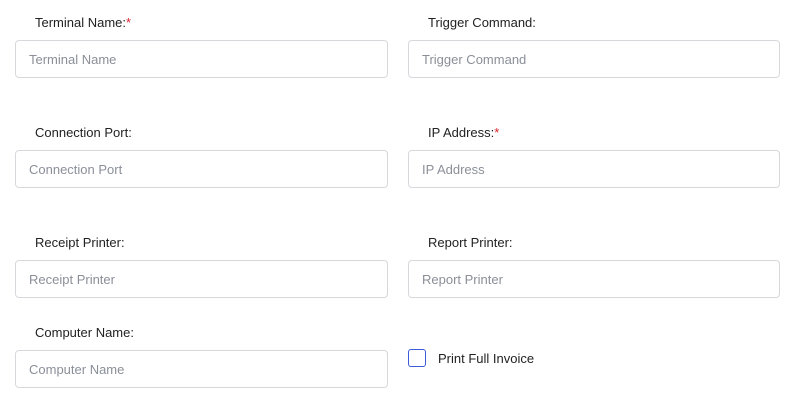 The height and width of the screenshot is (400, 798). I want to click on terminal-name-label: Terminal Name:*, so click(211, 23).